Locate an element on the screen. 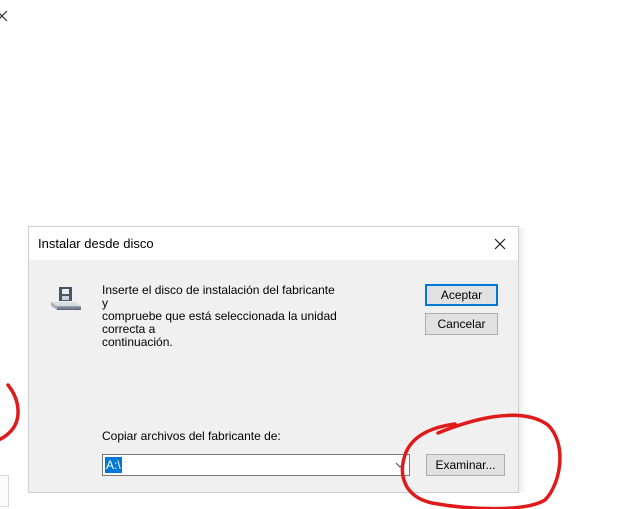 The image size is (623, 509). title-bar: Instalar desde disco is located at coordinates (273, 243).